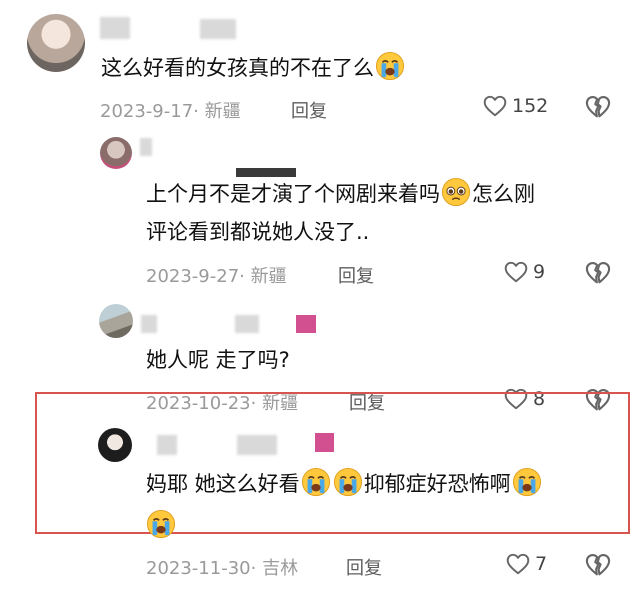  Describe the element at coordinates (530, 106) in the screenshot. I see `like-count: 152` at that location.